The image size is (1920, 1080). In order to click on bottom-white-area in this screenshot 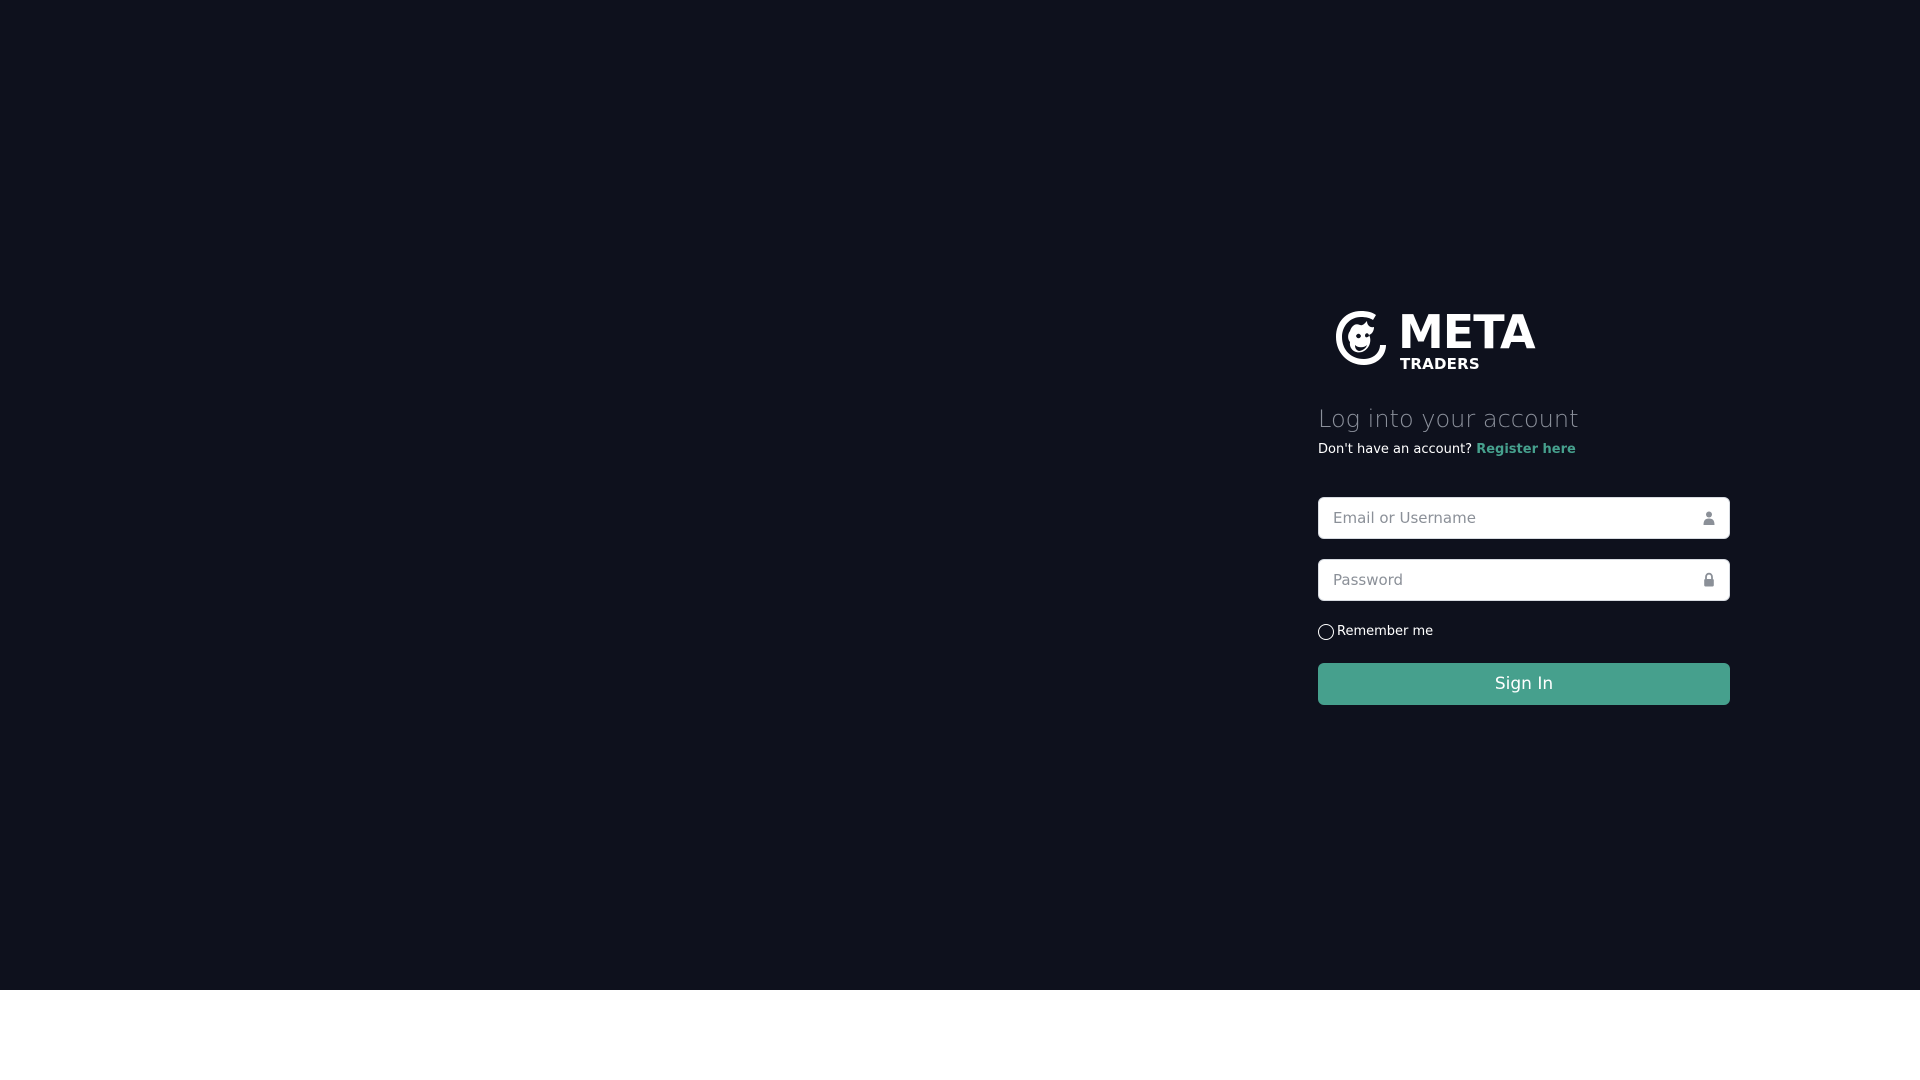, I will do `click(960, 1035)`.